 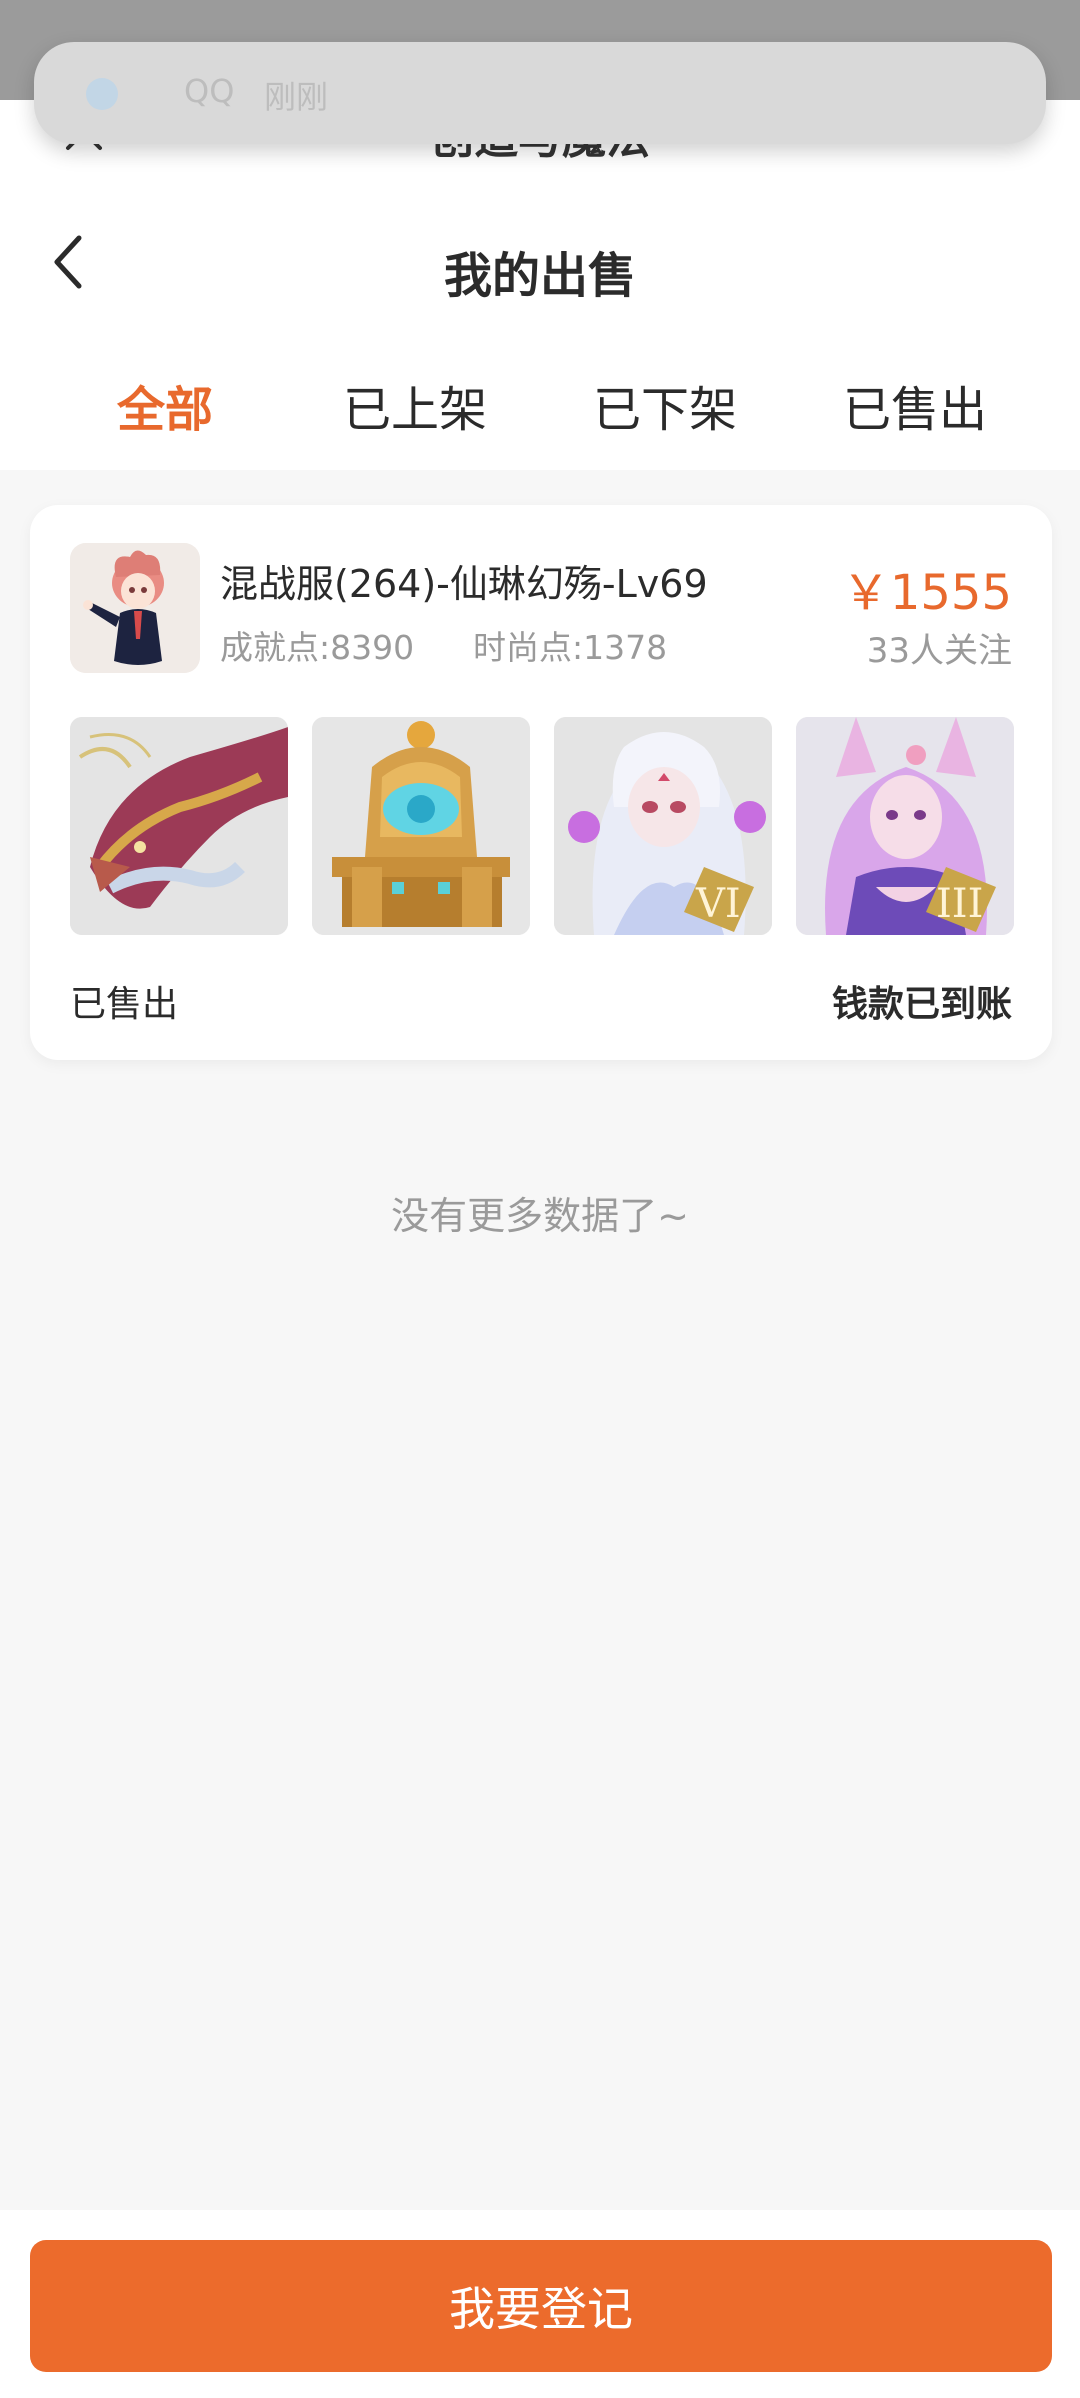 What do you see at coordinates (539, 276) in the screenshot?
I see `page-title: 我的出售` at bounding box center [539, 276].